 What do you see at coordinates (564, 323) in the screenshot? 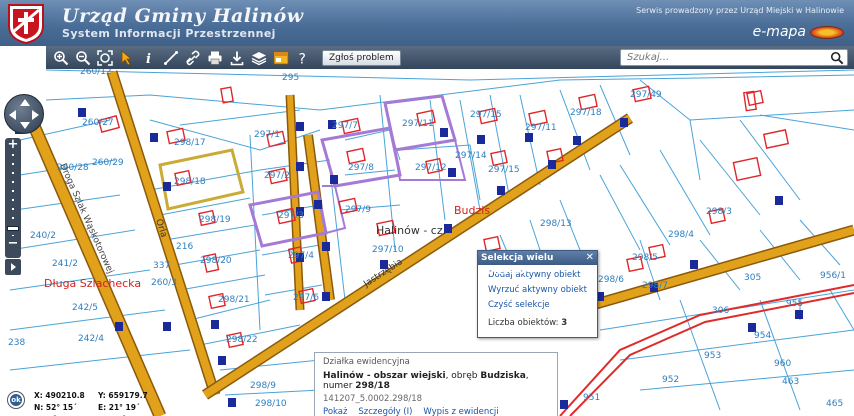
I see `selection-count-value: 3` at bounding box center [564, 323].